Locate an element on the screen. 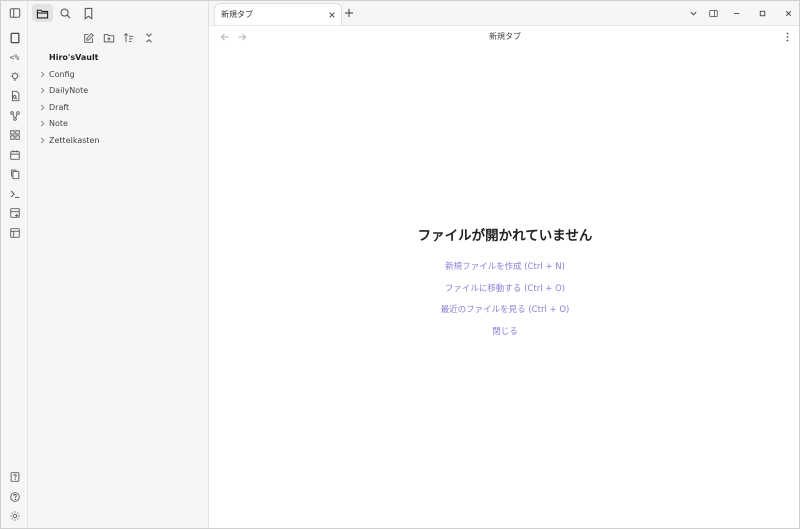 This screenshot has height=529, width=800. sort-icon is located at coordinates (128, 38).